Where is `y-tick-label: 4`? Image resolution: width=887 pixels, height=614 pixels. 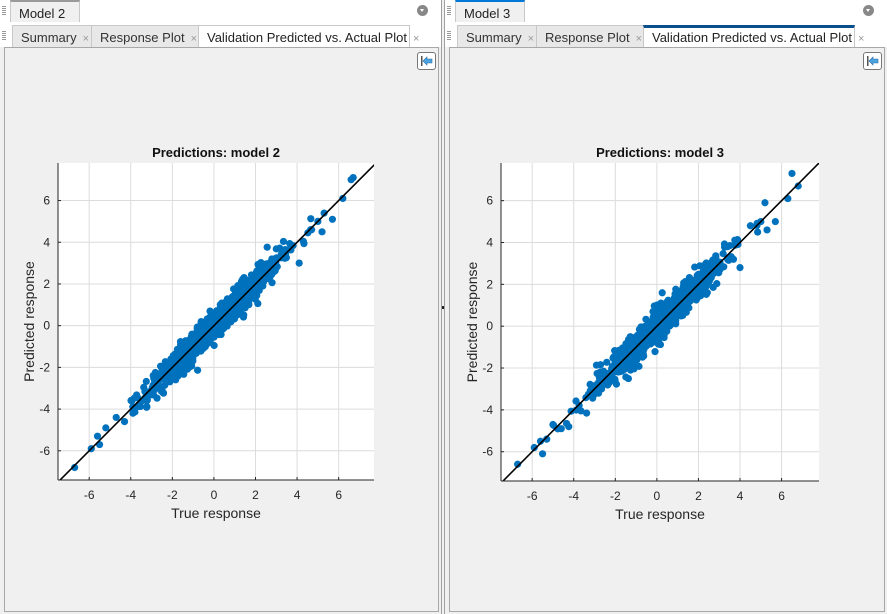 y-tick-label: 4 is located at coordinates (489, 243).